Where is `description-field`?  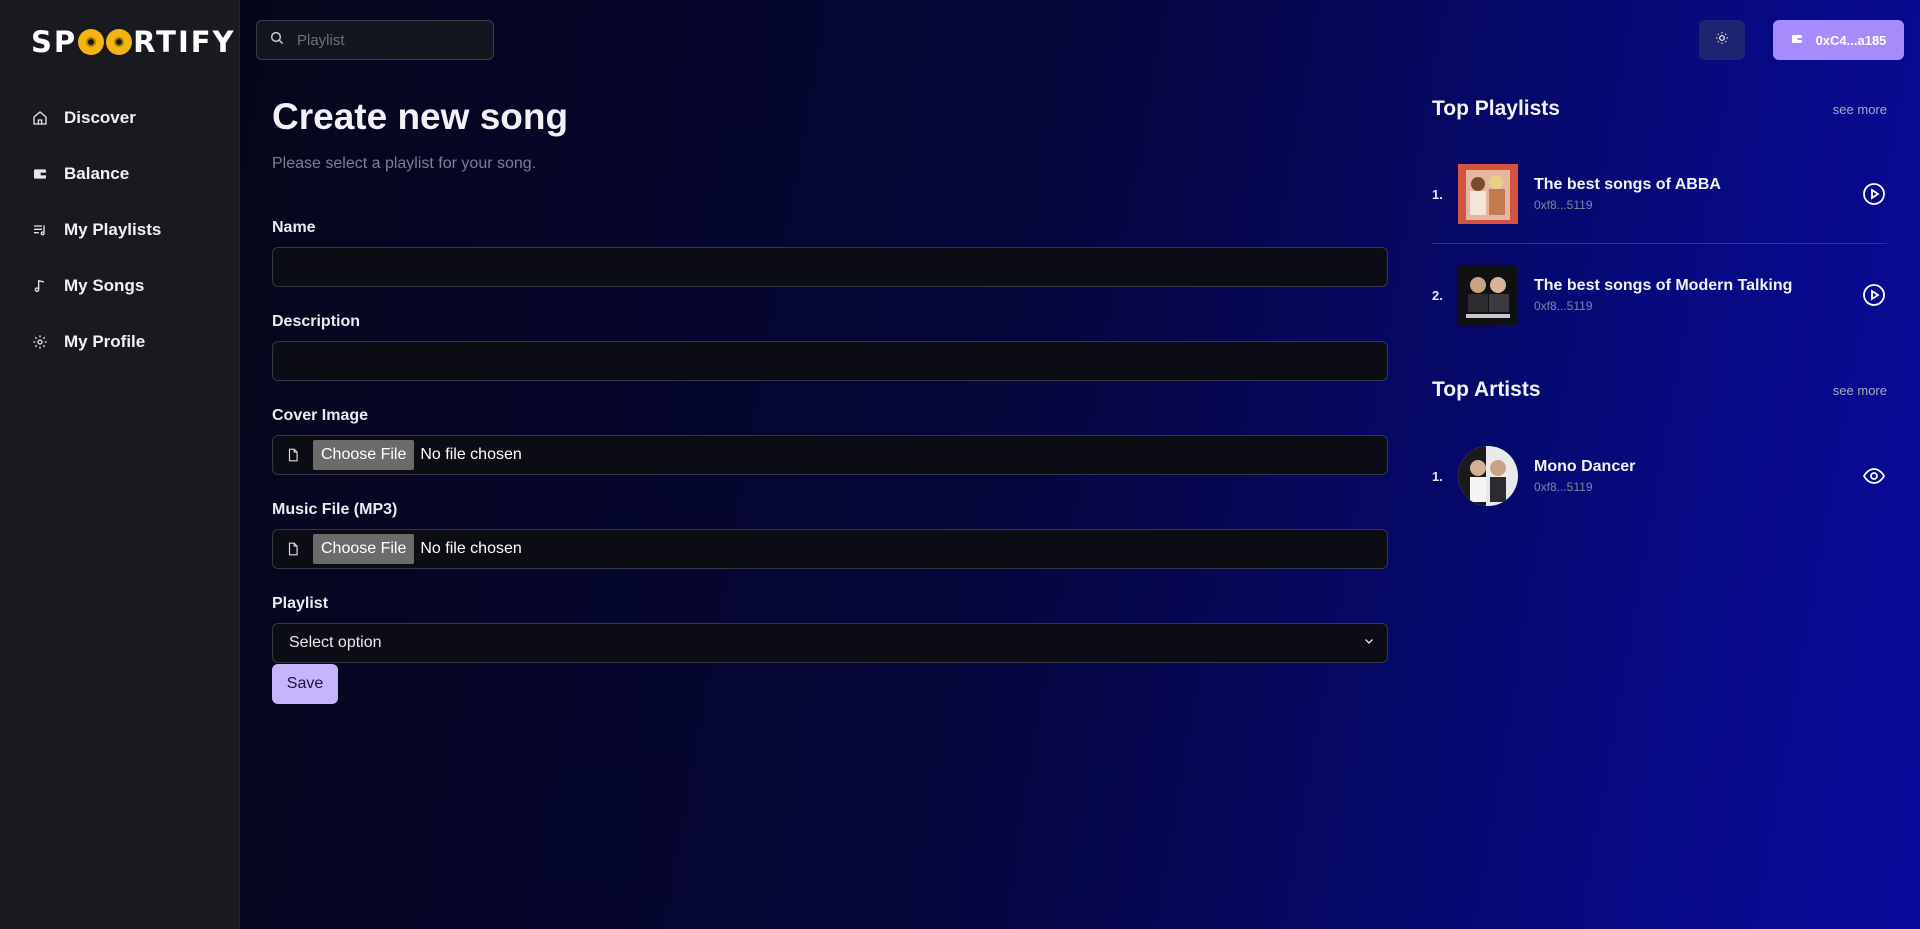
description-field is located at coordinates (830, 361).